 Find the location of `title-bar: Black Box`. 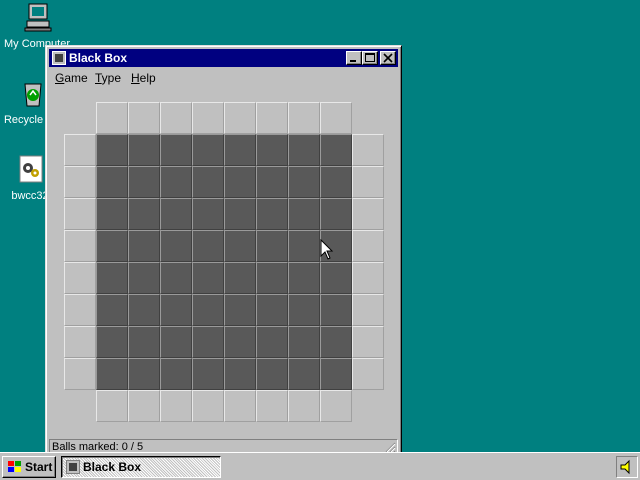

title-bar: Black Box is located at coordinates (223, 58).